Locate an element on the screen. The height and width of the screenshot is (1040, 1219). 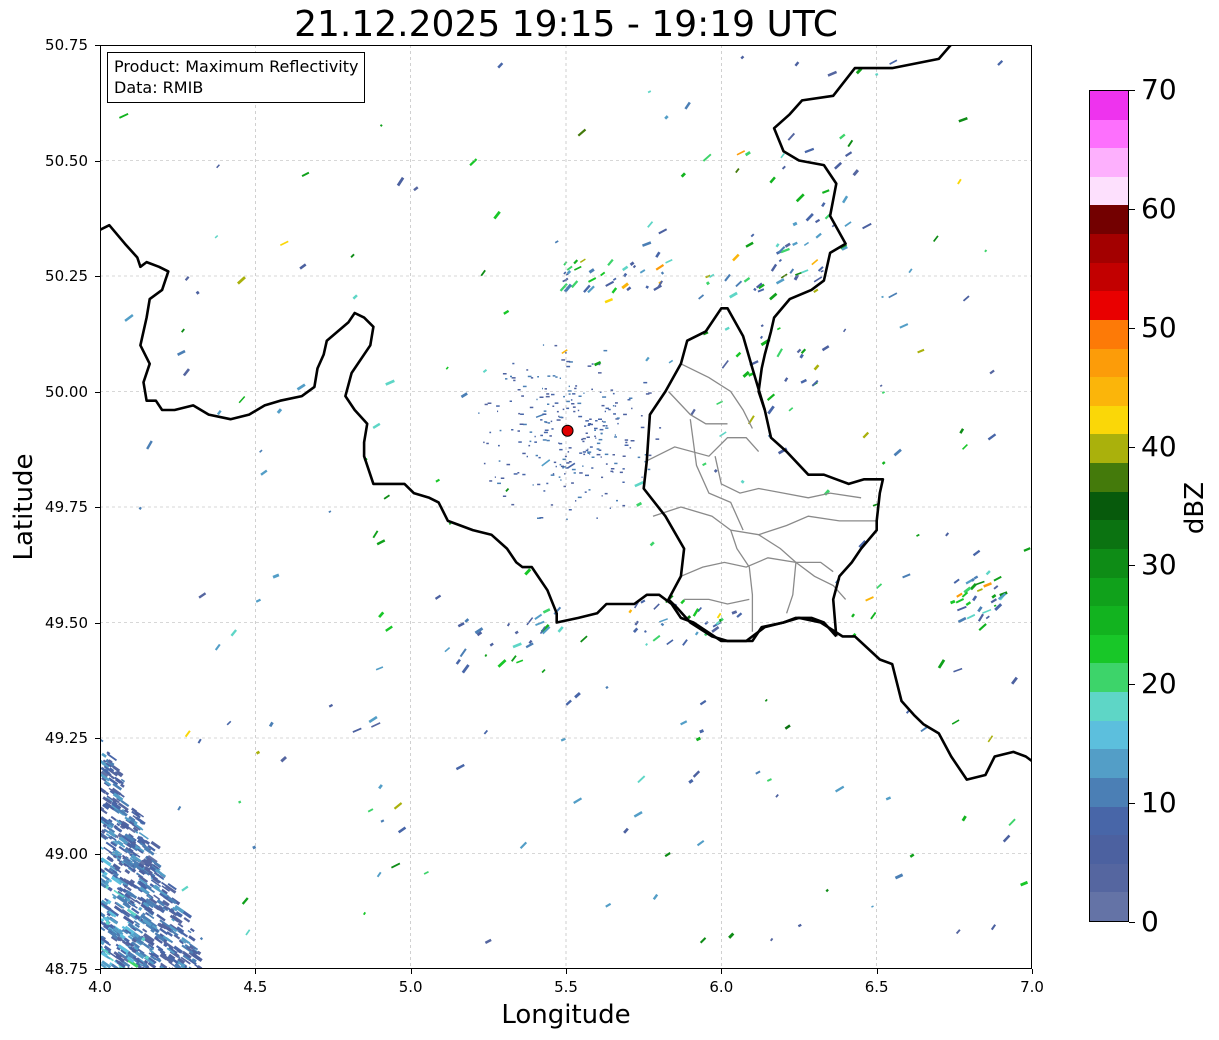
y-tick-label: 50.00 is located at coordinates (66, 391).